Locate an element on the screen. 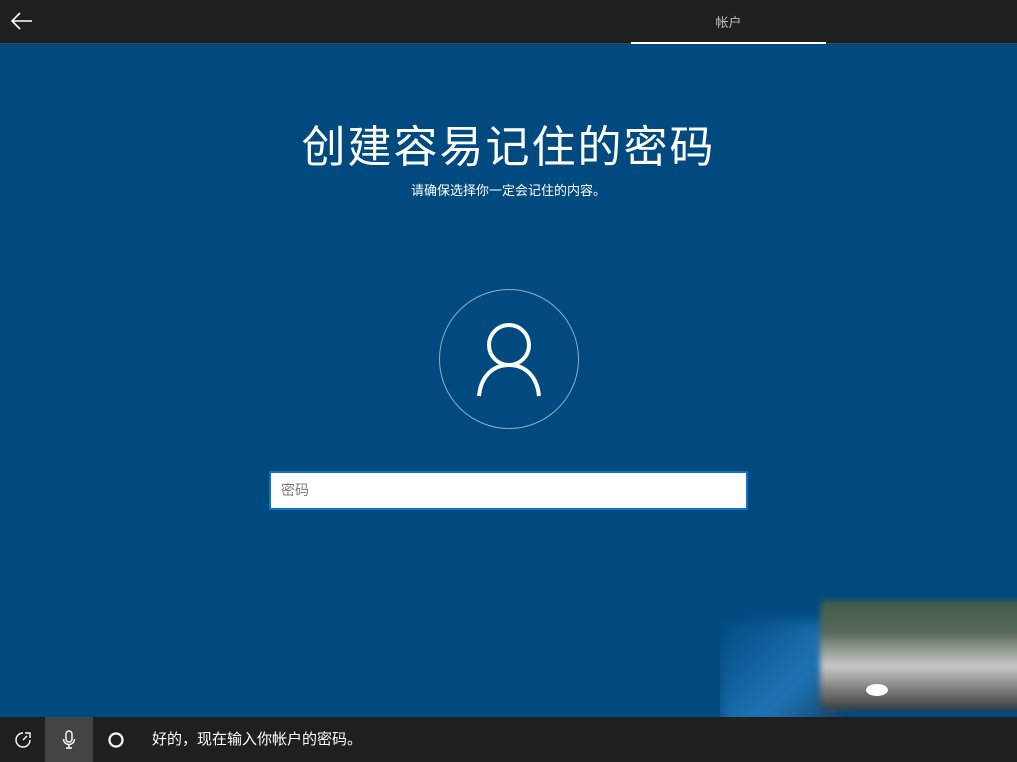  page-subtitle: 请确保选择你一定会记住的内容。 is located at coordinates (508, 191).